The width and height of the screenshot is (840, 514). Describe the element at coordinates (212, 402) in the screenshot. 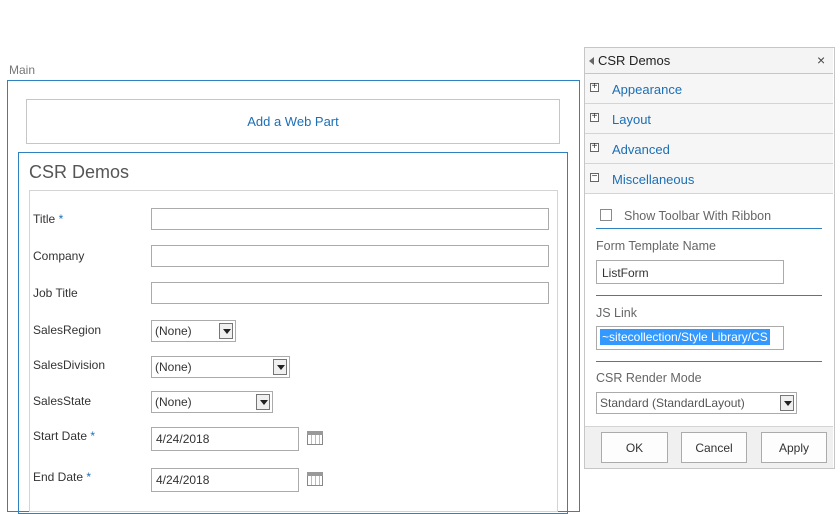

I see `salesstate-select: (None)` at that location.